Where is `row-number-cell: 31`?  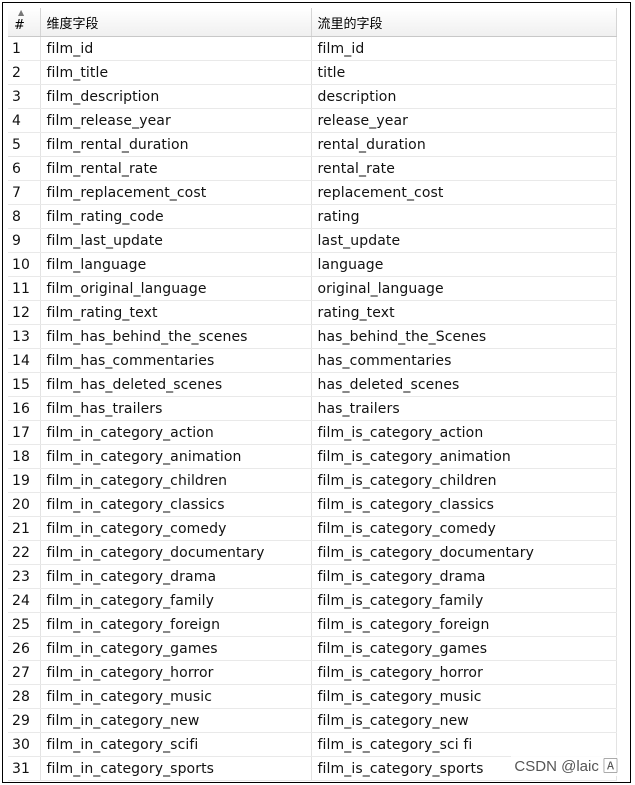
row-number-cell: 31 is located at coordinates (24, 768).